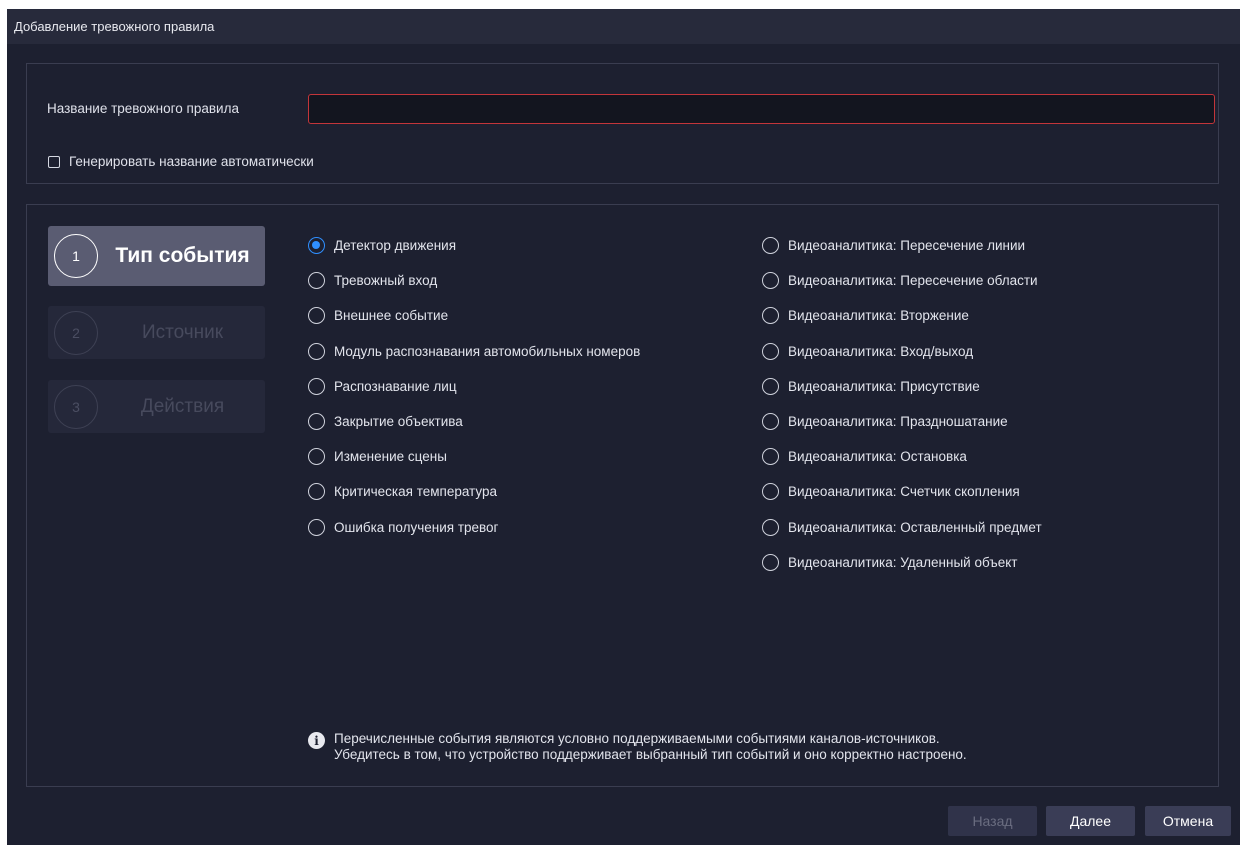 Image resolution: width=1247 pixels, height=845 pixels. What do you see at coordinates (877, 456) in the screenshot?
I see `event-type-label: Видеоаналитика: Остановка` at bounding box center [877, 456].